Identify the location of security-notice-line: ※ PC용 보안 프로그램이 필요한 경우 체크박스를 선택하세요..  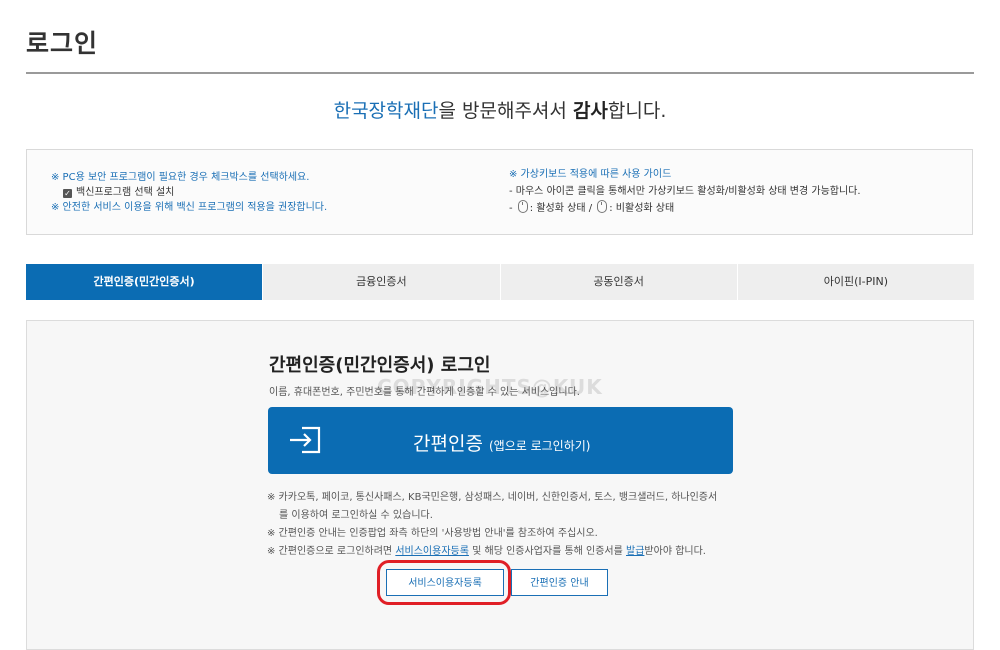
(180, 177).